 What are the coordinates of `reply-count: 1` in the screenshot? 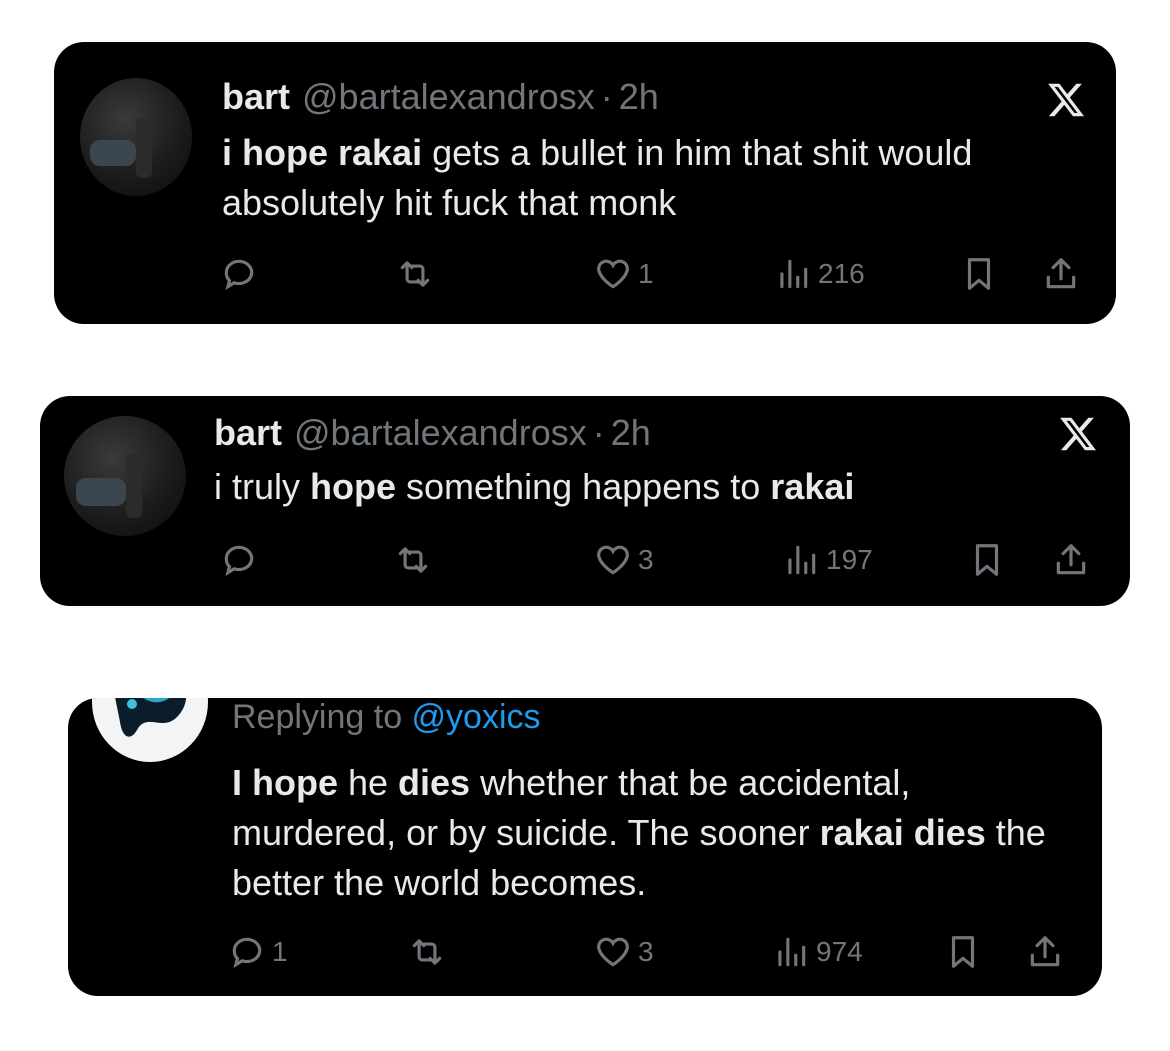 It's located at (280, 951).